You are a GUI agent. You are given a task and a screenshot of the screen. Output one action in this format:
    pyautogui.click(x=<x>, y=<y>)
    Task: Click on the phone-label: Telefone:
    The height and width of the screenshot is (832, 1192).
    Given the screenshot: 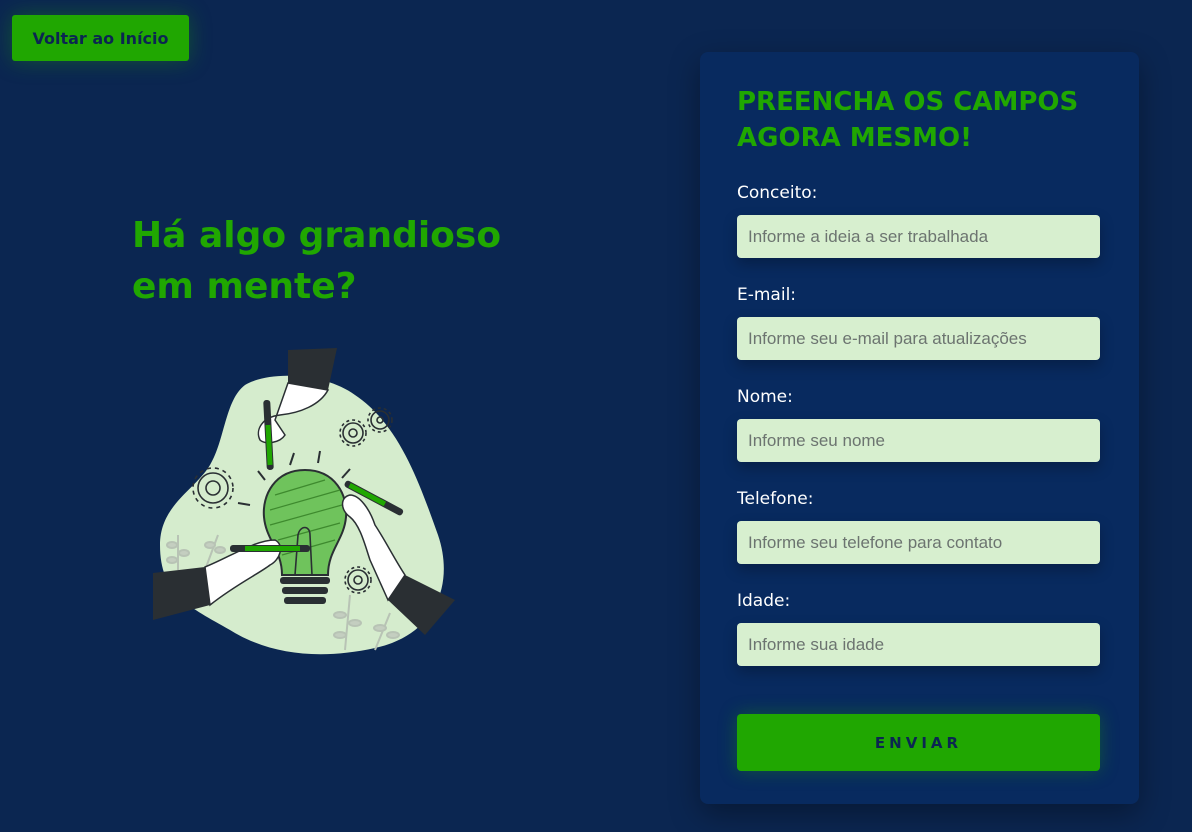 What is the action you would take?
    pyautogui.click(x=775, y=499)
    